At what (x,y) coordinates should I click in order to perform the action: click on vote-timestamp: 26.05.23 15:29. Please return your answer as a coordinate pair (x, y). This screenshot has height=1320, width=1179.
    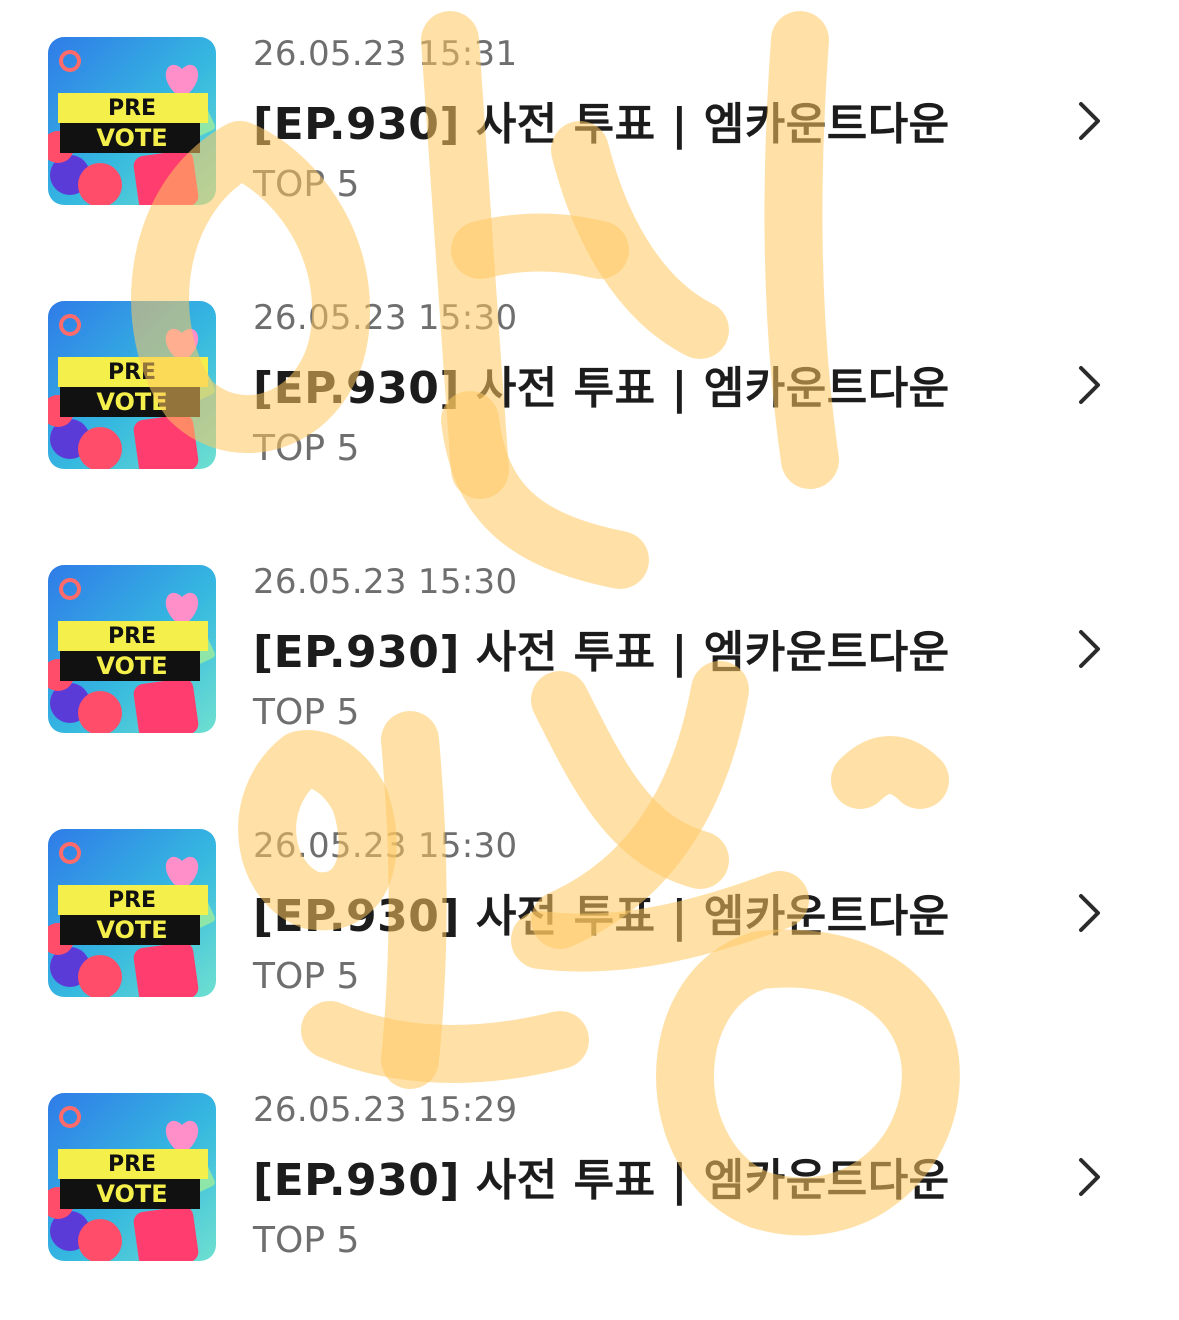
    Looking at the image, I should click on (385, 1110).